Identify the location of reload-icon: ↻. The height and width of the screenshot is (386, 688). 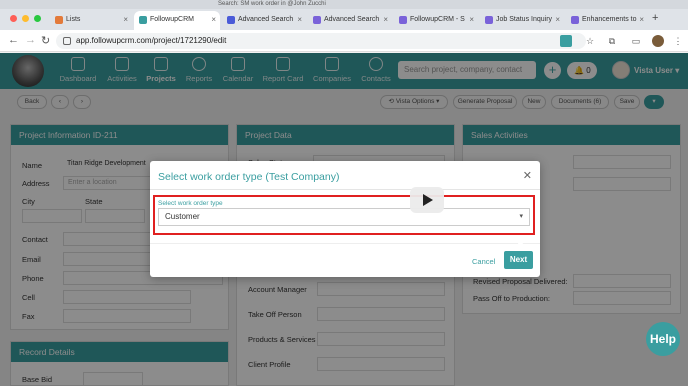
(45, 40).